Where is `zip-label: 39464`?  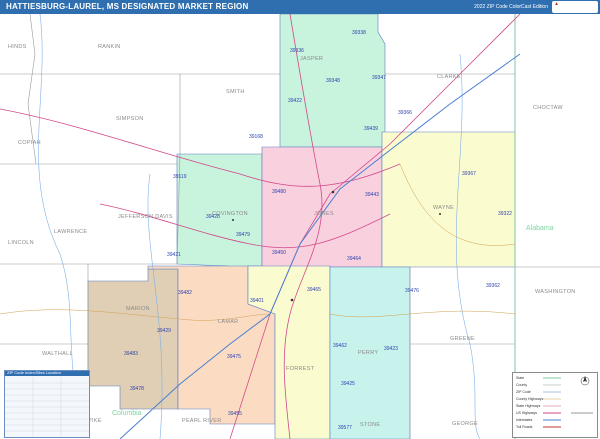 zip-label: 39464 is located at coordinates (354, 259).